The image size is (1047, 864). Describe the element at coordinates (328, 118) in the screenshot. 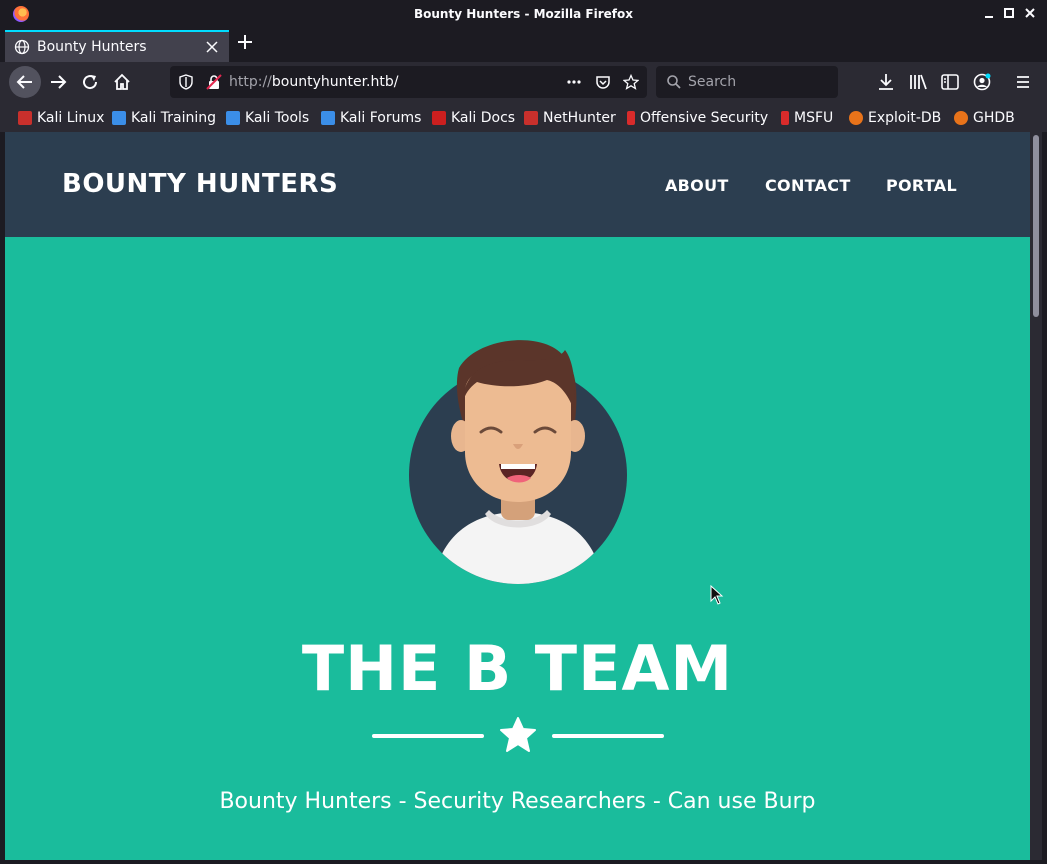

I see `kali-forums-icon` at that location.